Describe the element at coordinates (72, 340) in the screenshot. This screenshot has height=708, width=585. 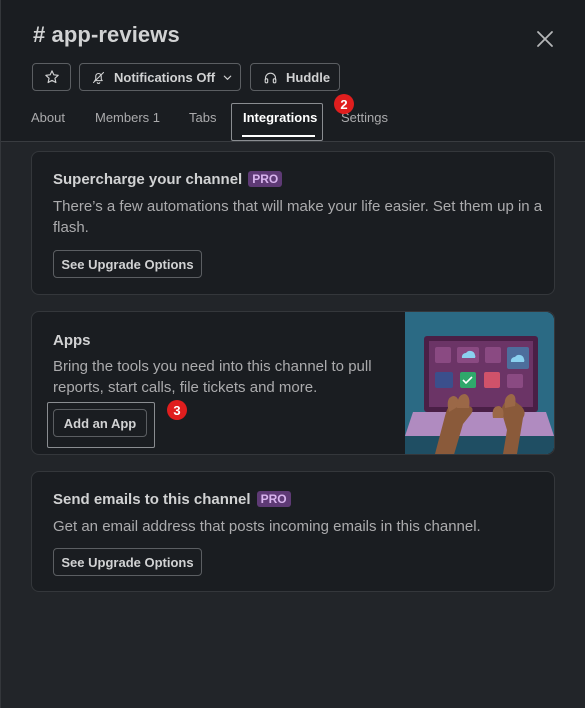
I see `apps-title: Apps` at that location.